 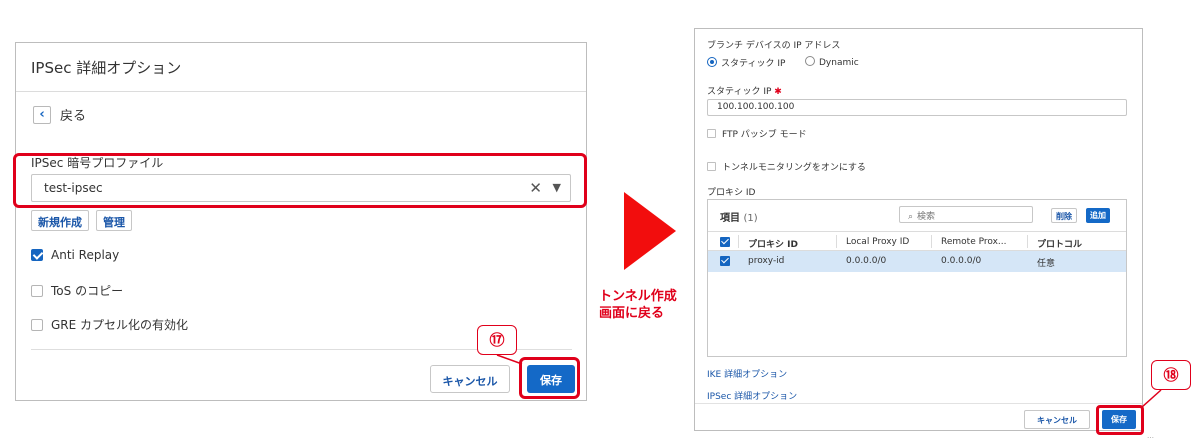 I want to click on callout-17-pointer, so click(x=509, y=359).